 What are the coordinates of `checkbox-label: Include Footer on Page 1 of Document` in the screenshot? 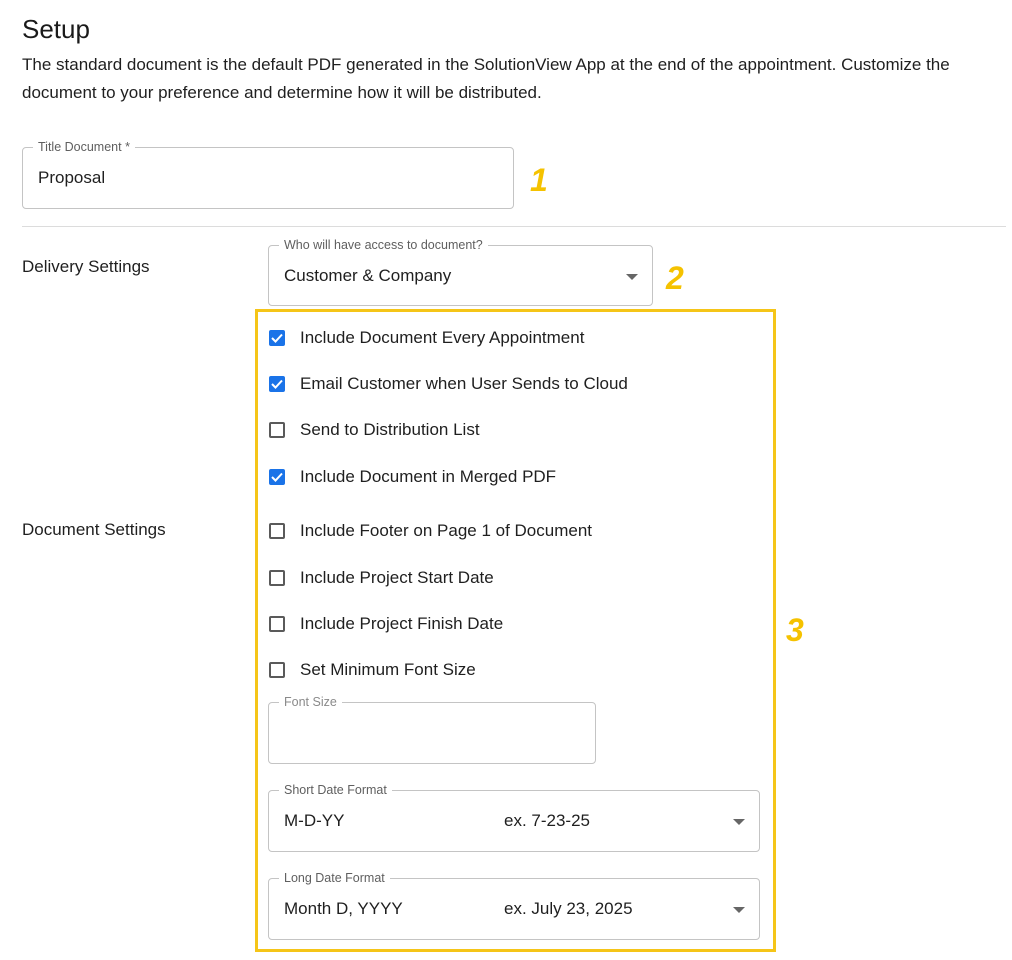 It's located at (446, 530).